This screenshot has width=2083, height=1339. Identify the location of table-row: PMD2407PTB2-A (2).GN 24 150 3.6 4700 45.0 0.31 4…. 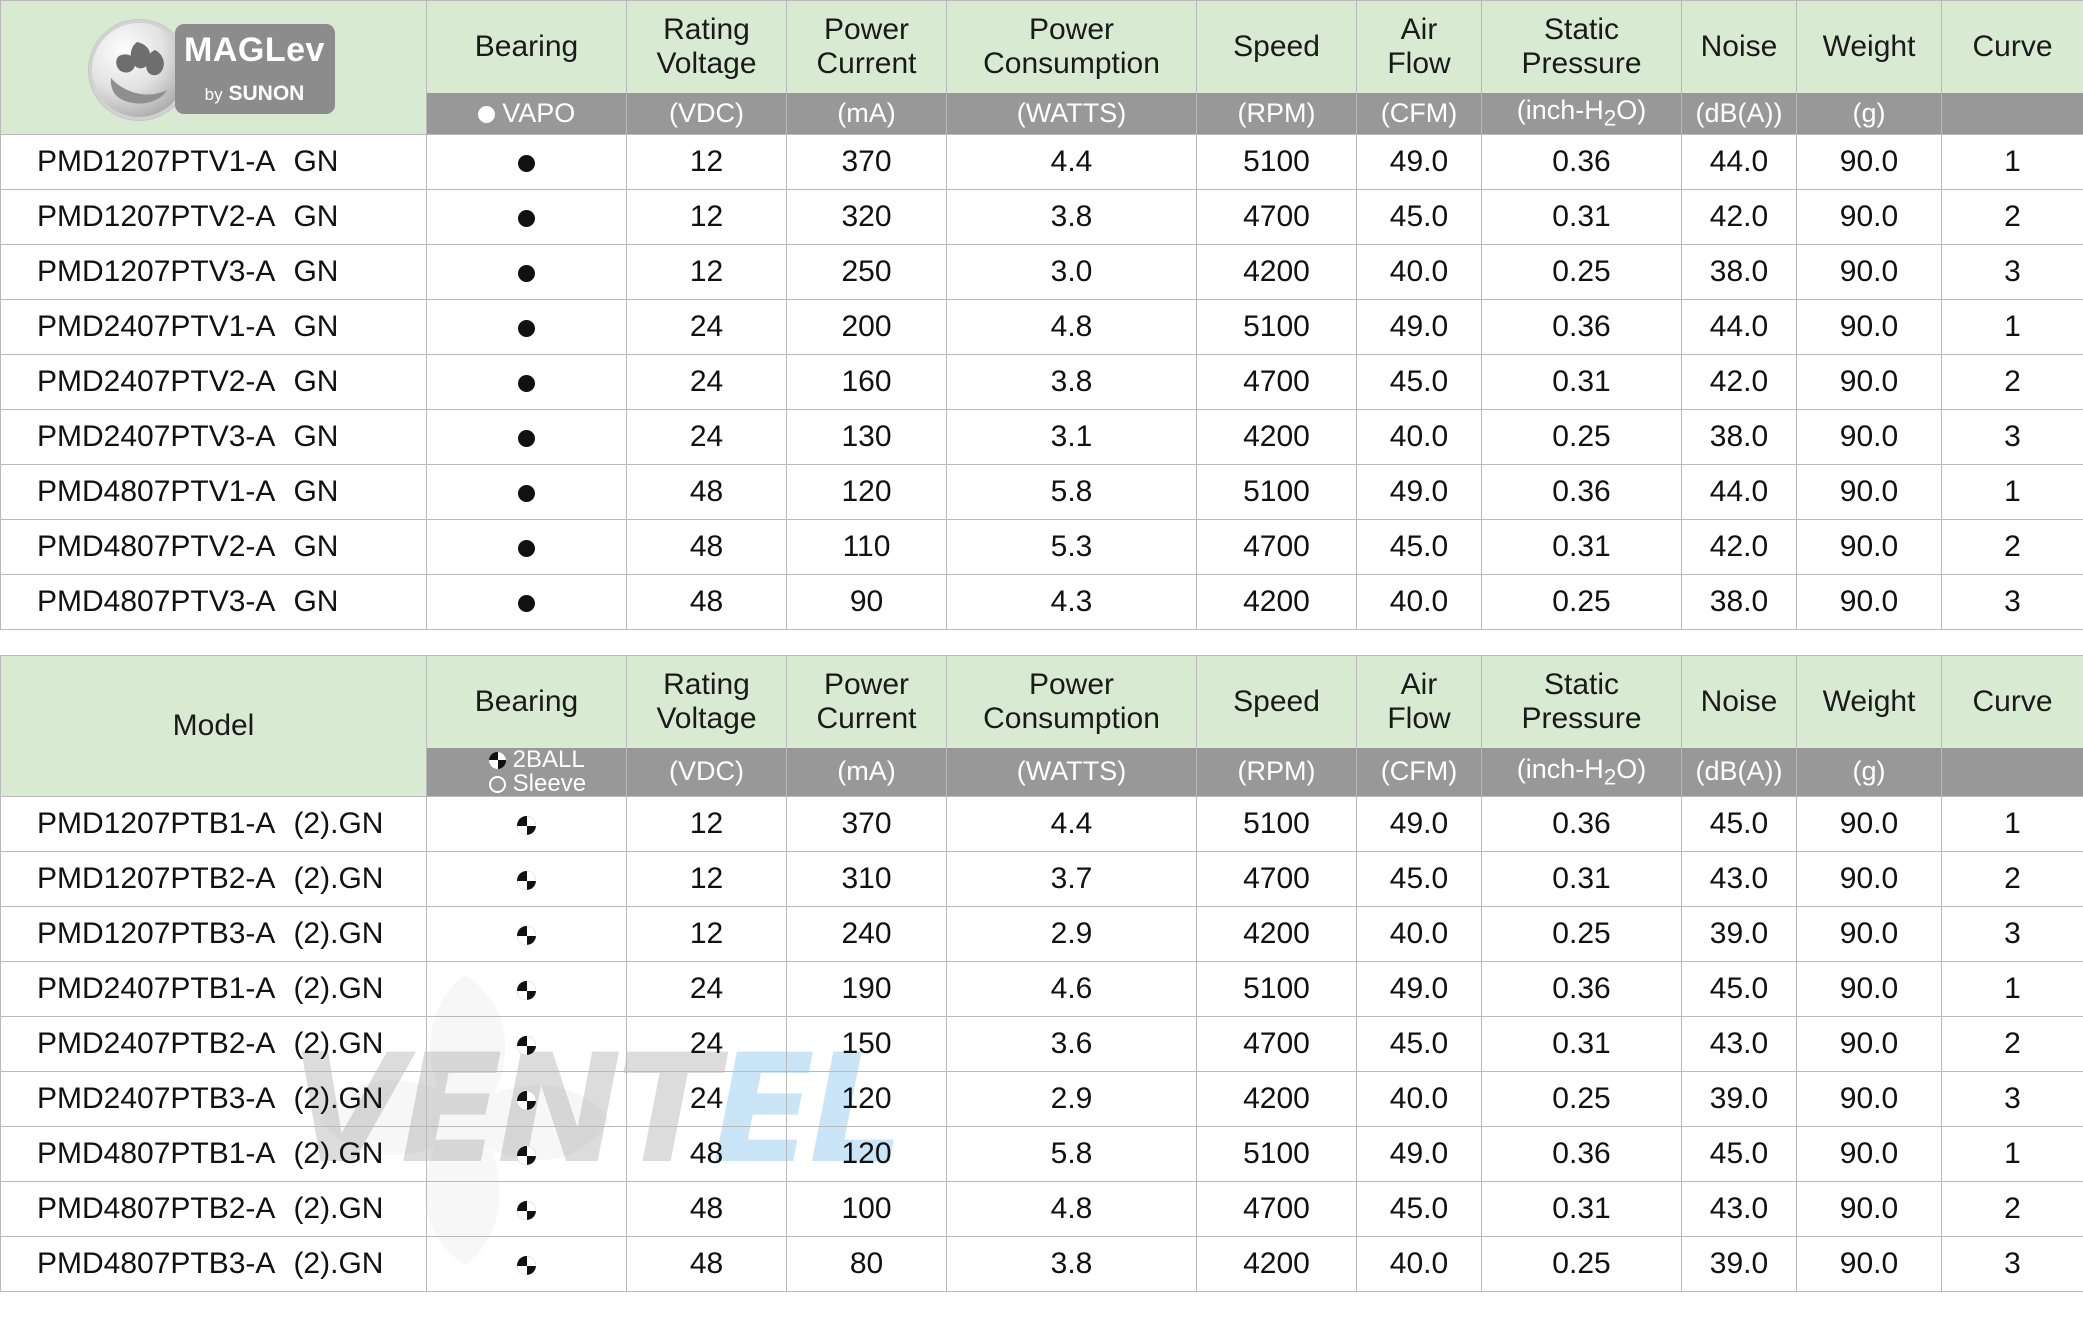
(1041, 1044).